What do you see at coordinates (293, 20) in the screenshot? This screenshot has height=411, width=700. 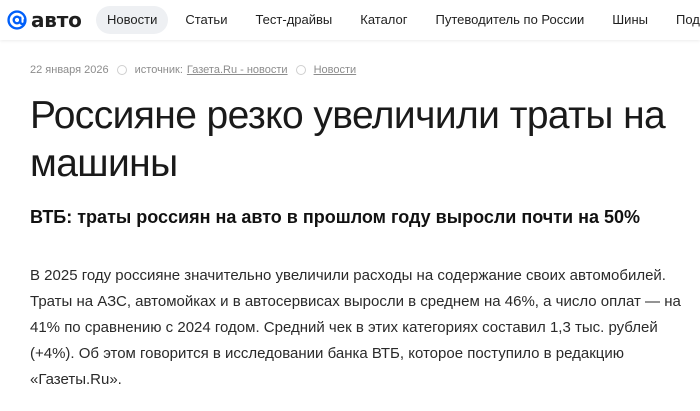 I see `nav-item-test-drives: Тест-драйвы` at bounding box center [293, 20].